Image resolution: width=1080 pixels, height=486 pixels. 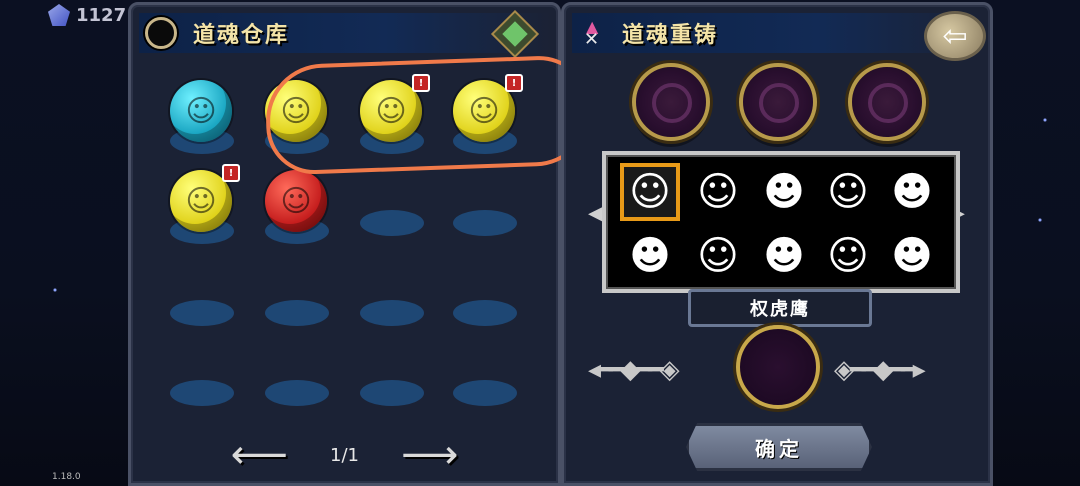 I want to click on recast-result-slot, so click(x=778, y=367).